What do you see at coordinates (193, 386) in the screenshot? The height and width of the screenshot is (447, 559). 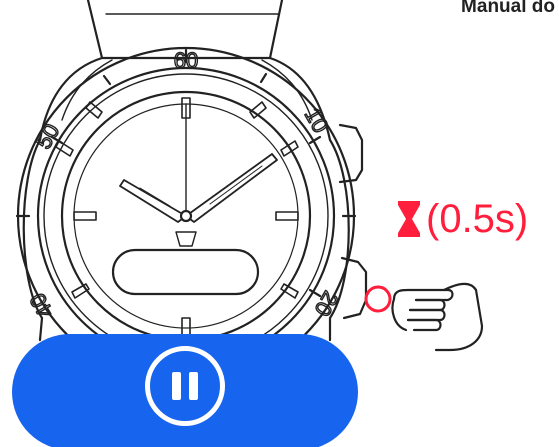 I see `pause-bar-right` at bounding box center [193, 386].